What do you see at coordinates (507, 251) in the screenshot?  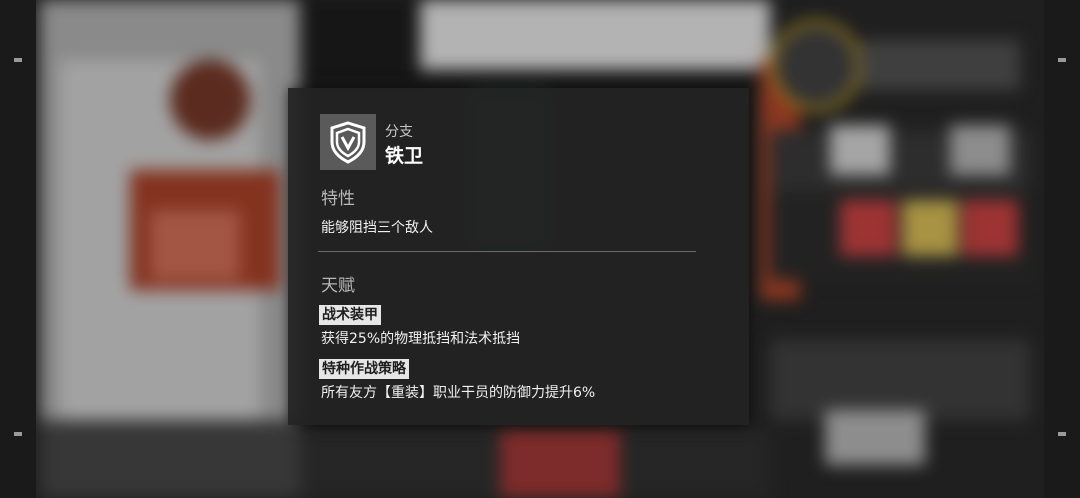 I see `section-divider` at bounding box center [507, 251].